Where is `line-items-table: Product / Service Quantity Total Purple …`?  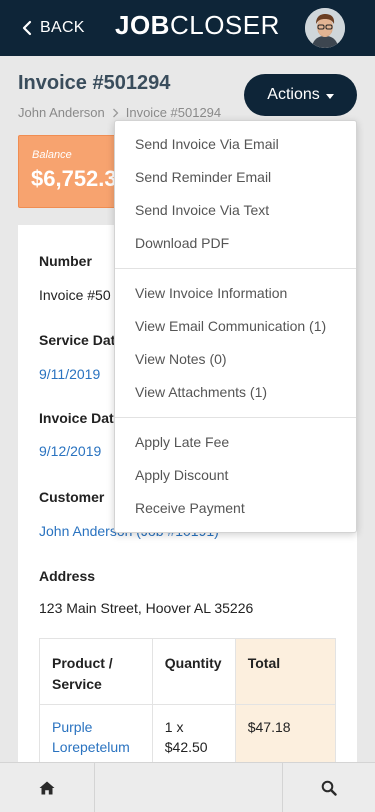
line-items-table: Product / Service Quantity Total Purple … is located at coordinates (188, 701).